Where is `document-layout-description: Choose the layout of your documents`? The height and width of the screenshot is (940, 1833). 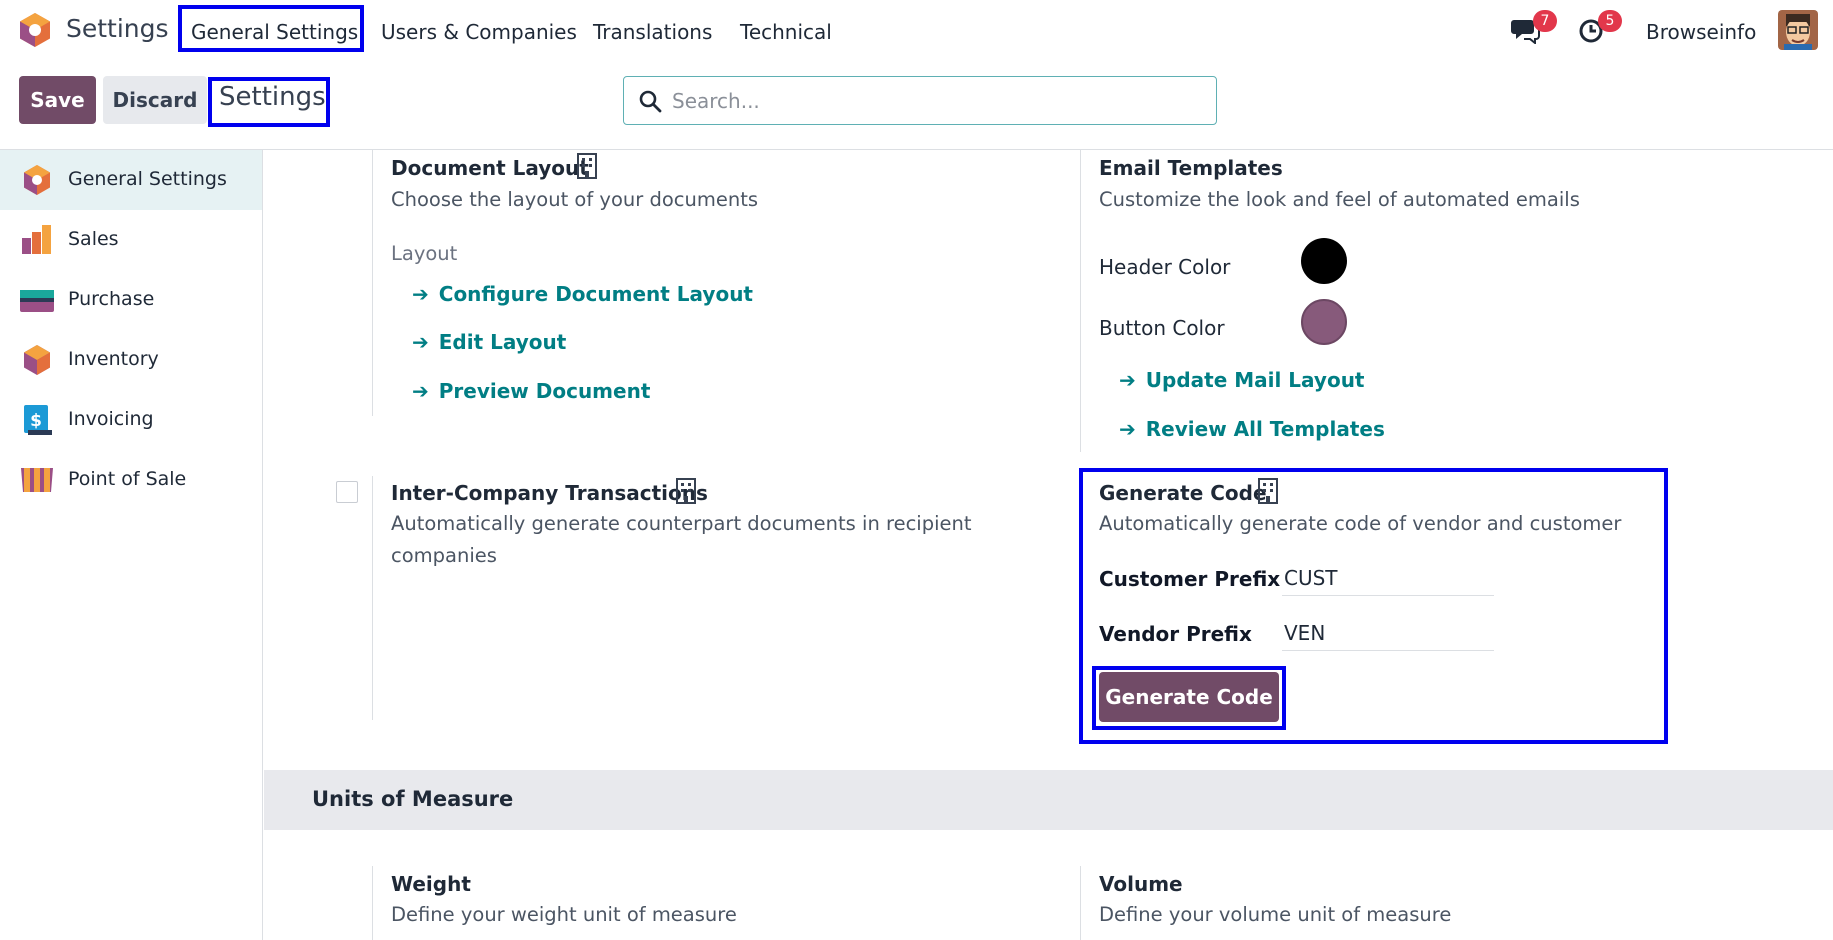 document-layout-description: Choose the layout of your documents is located at coordinates (575, 199).